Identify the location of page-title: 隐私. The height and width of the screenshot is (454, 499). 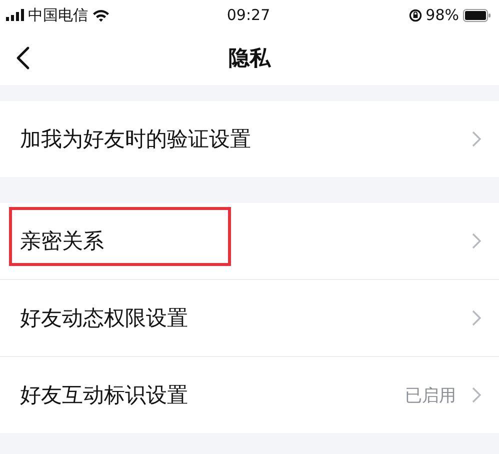
(249, 58).